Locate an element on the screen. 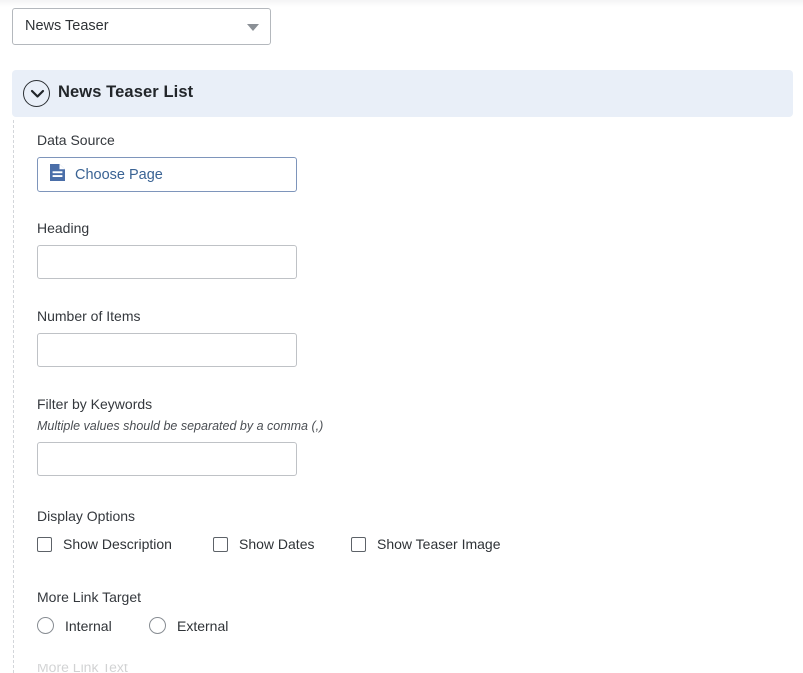  checkbox-show-teaser-image-label: Show Teaser Image is located at coordinates (439, 544).